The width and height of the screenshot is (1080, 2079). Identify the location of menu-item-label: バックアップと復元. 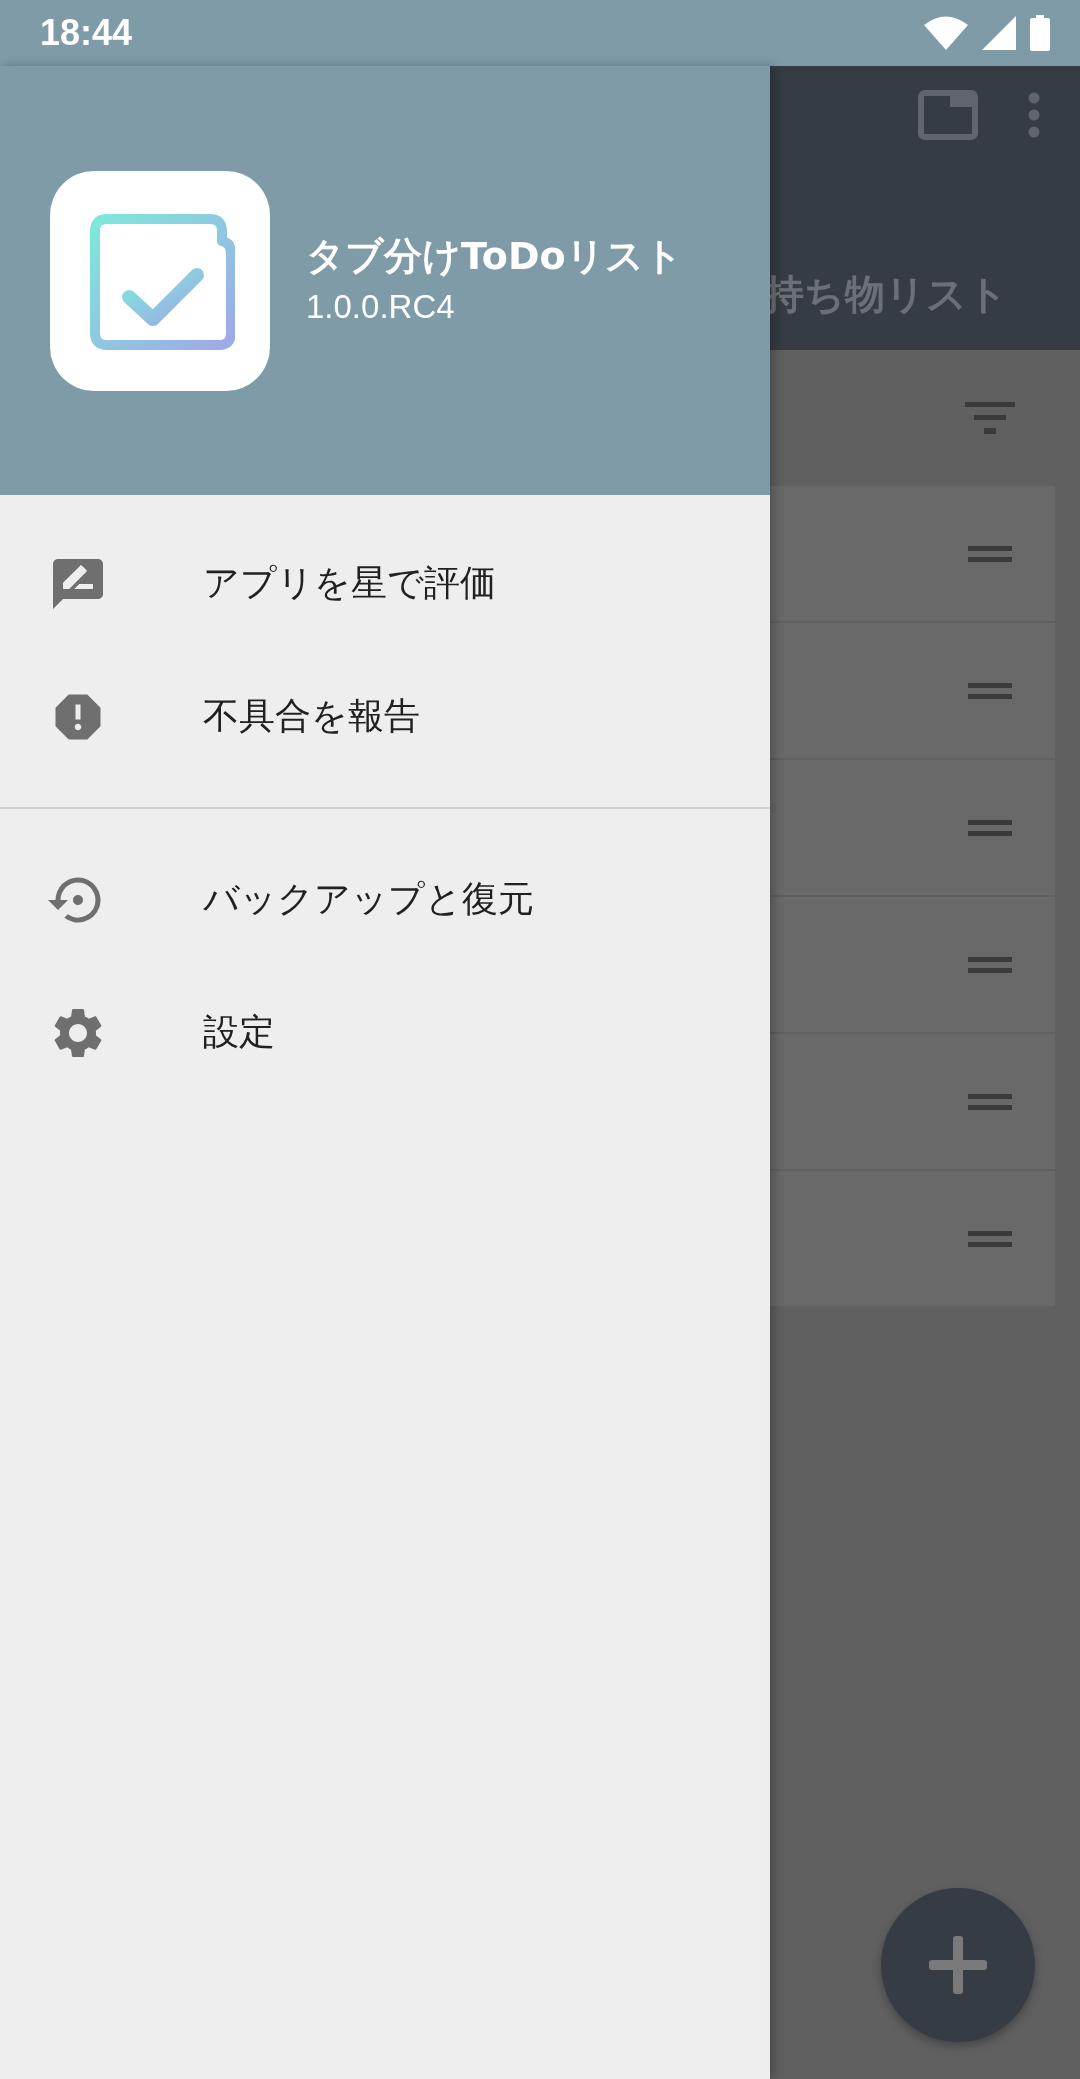
(368, 899).